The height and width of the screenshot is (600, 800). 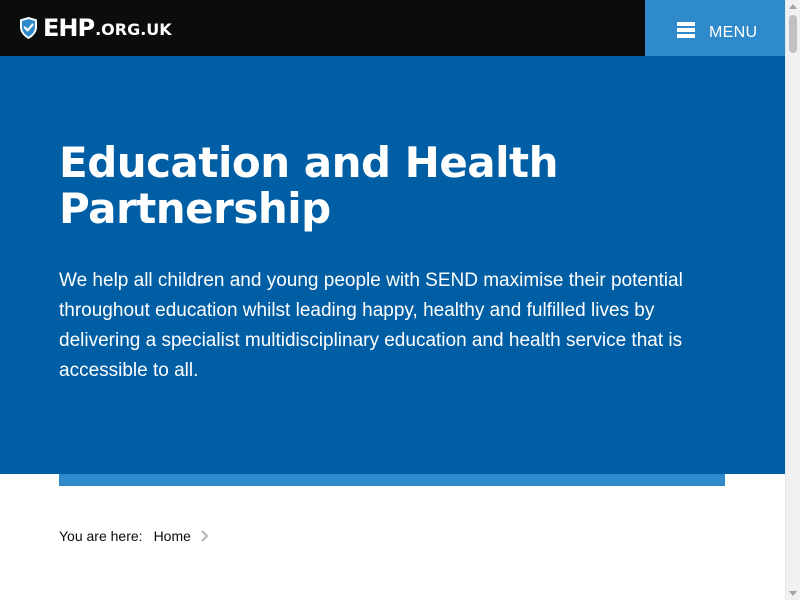 I want to click on site-logo-link: EHP .ORG.UK, so click(x=96, y=28).